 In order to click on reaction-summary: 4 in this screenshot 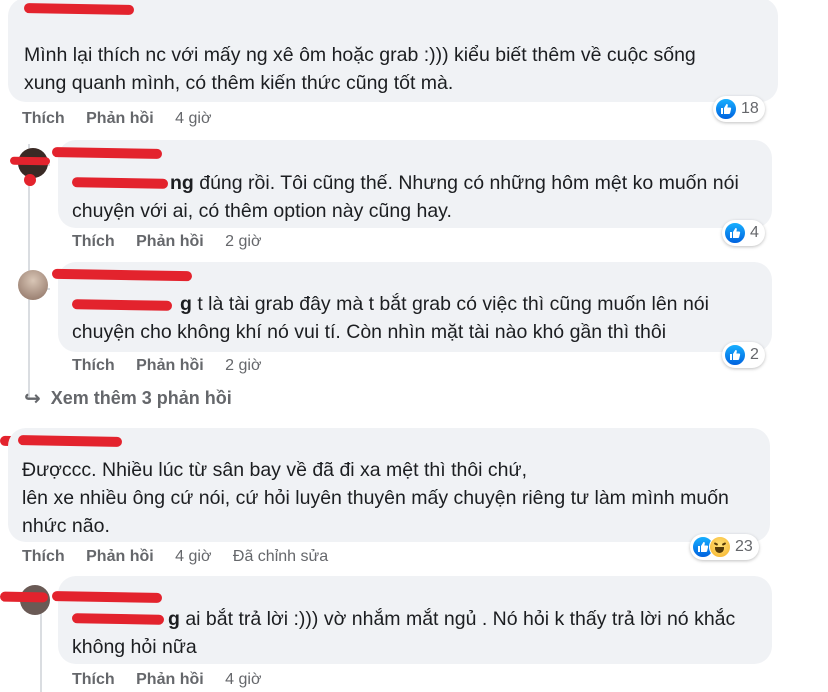, I will do `click(743, 233)`.